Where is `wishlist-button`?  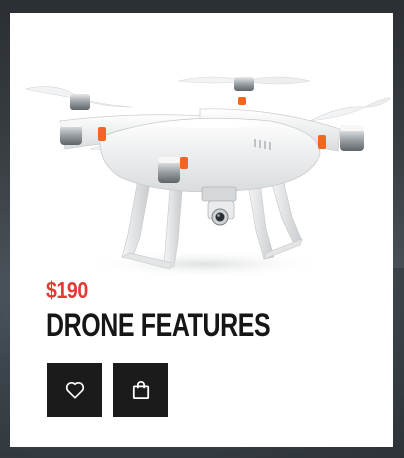
wishlist-button is located at coordinates (74, 390).